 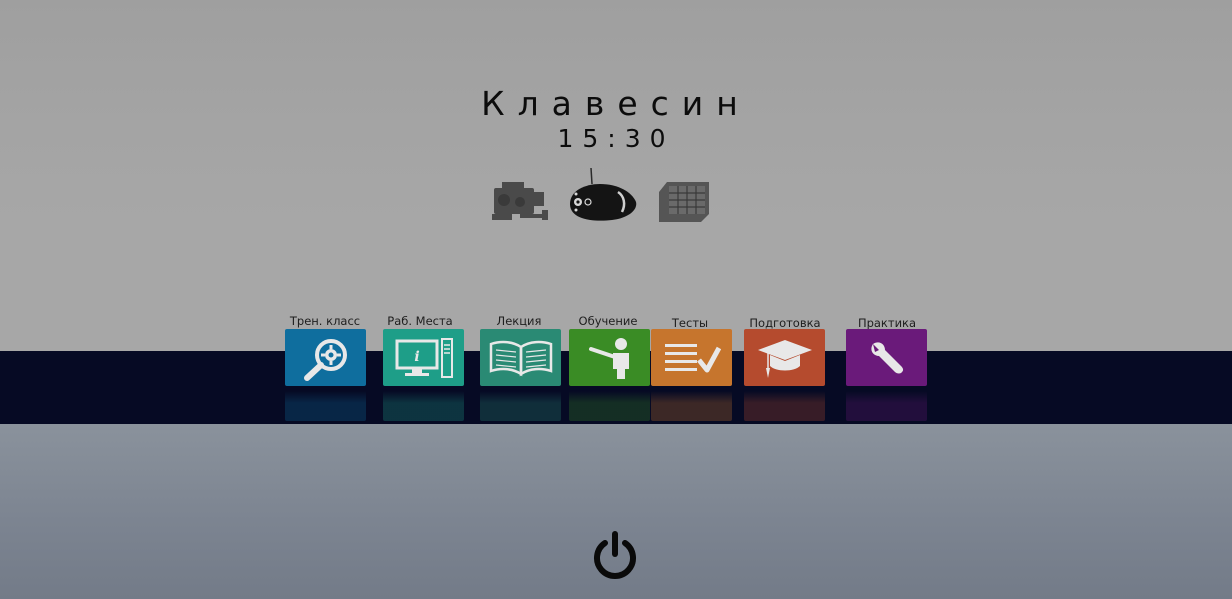 I want to click on wrench-icon, so click(x=886, y=357).